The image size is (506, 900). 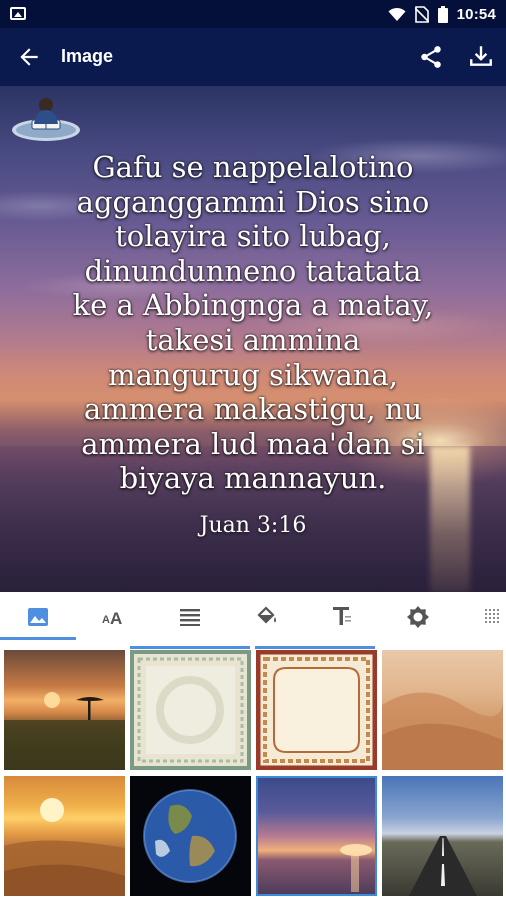 What do you see at coordinates (253, 409) in the screenshot?
I see `verse-line: ammera makastigu, nu` at bounding box center [253, 409].